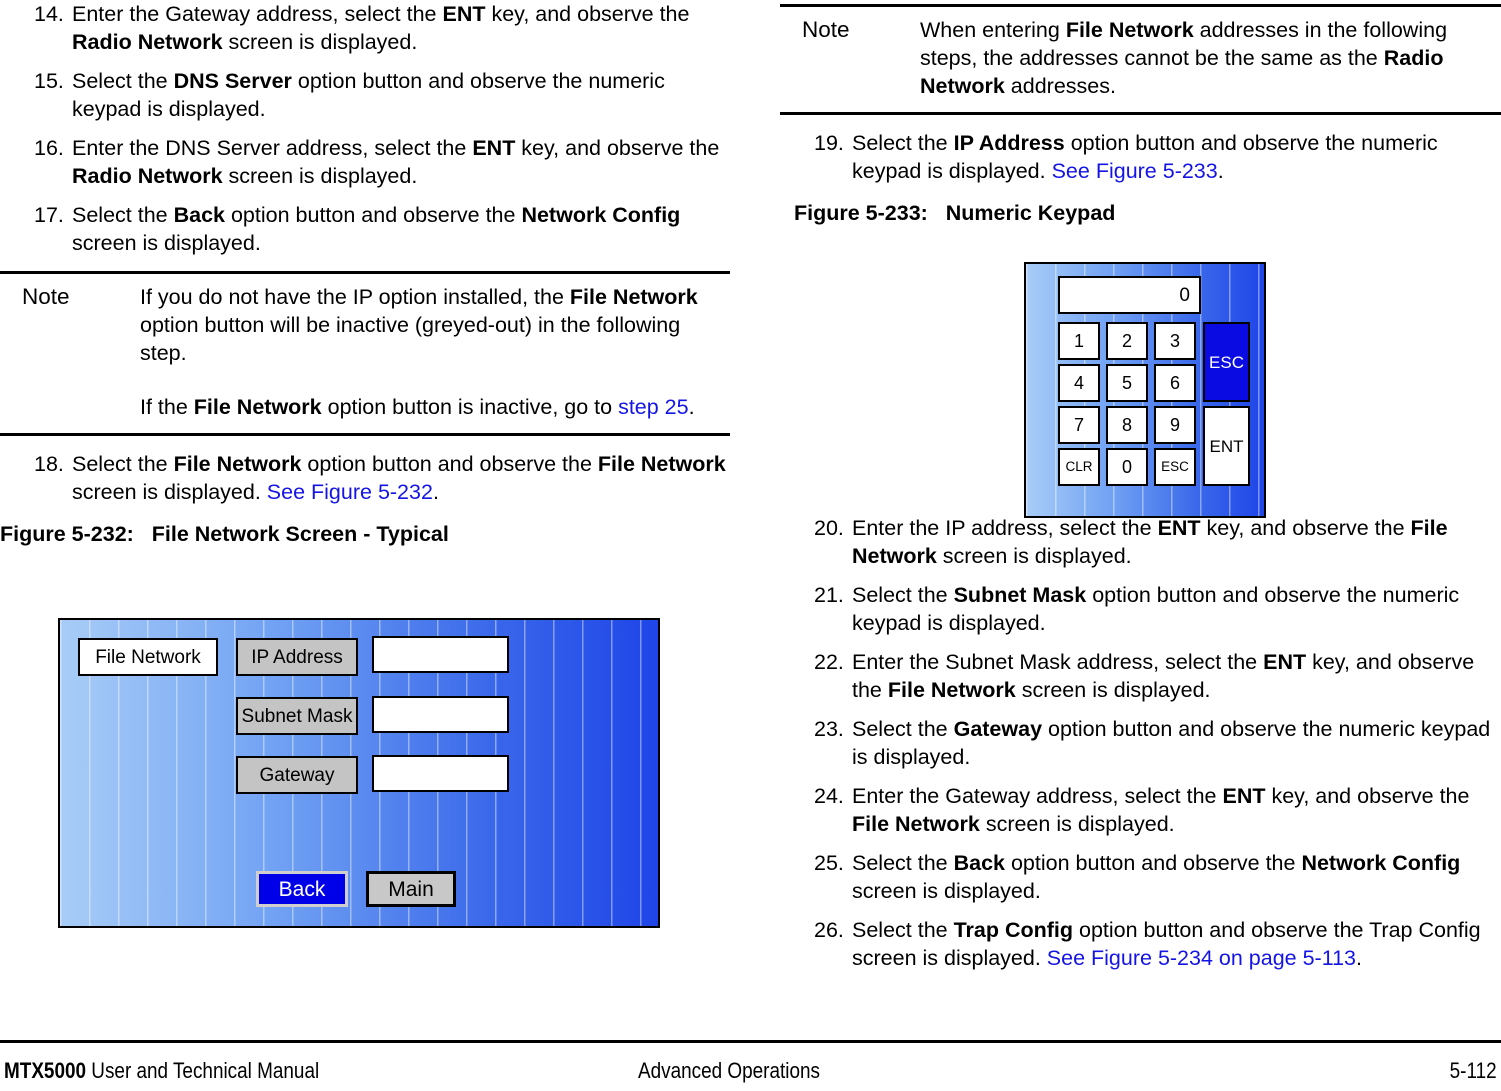 The image size is (1501, 1091). What do you see at coordinates (1175, 383) in the screenshot?
I see `keypad-key-6: 6` at bounding box center [1175, 383].